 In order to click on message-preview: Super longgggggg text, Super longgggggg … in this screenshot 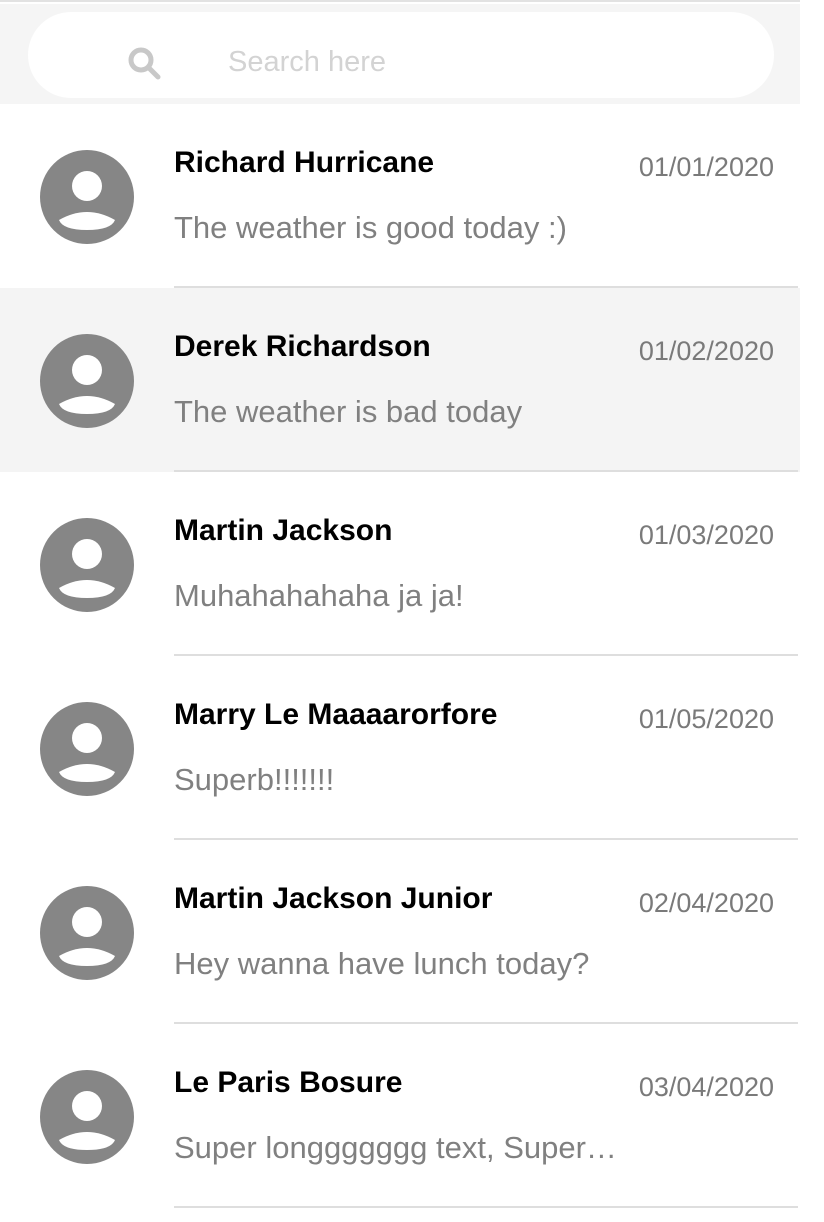, I will do `click(399, 1147)`.